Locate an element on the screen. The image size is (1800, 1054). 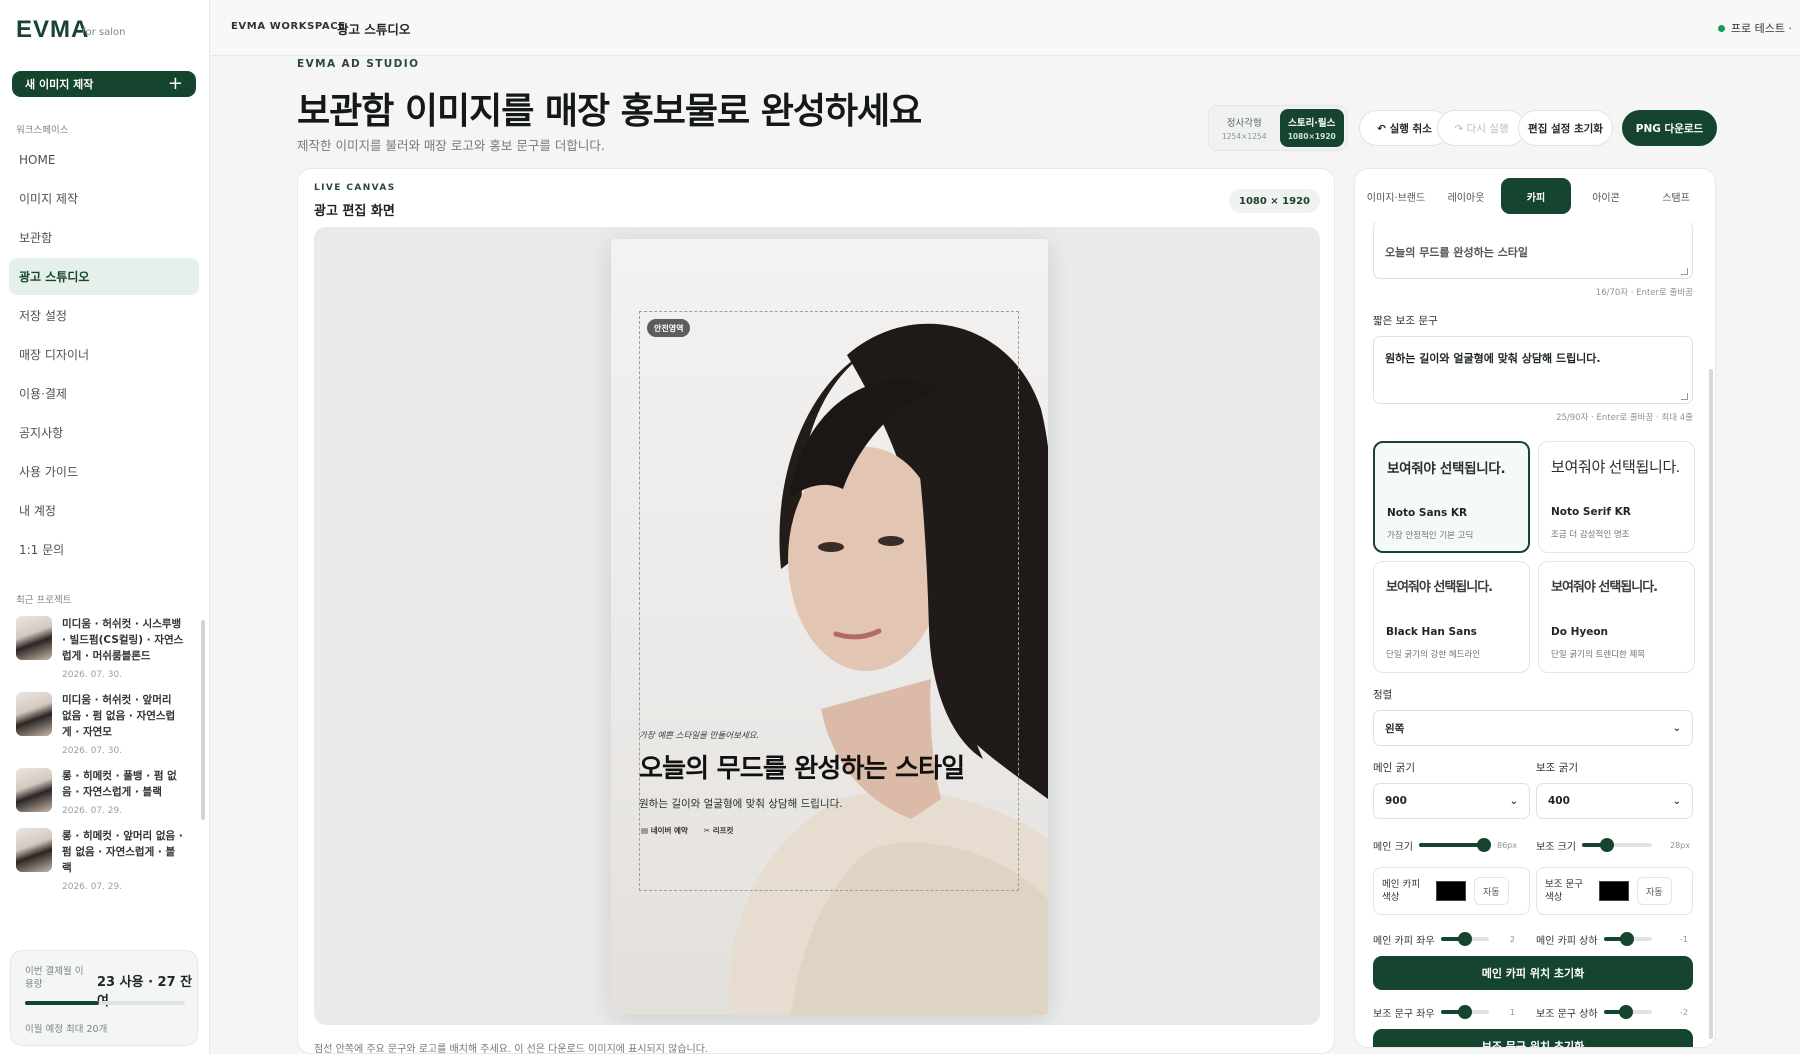
font-card-noto-serif: 보여줘야 선택됩니다. Noto Serif KR 조금 더 감성적인 명조 is located at coordinates (1616, 497).